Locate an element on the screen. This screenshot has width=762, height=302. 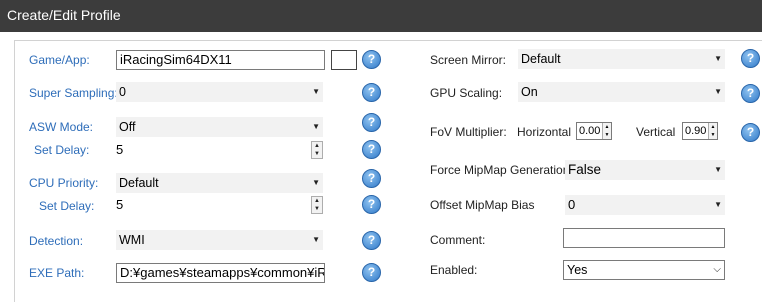
asw-mode-label: ASW Mode: is located at coordinates (61, 127).